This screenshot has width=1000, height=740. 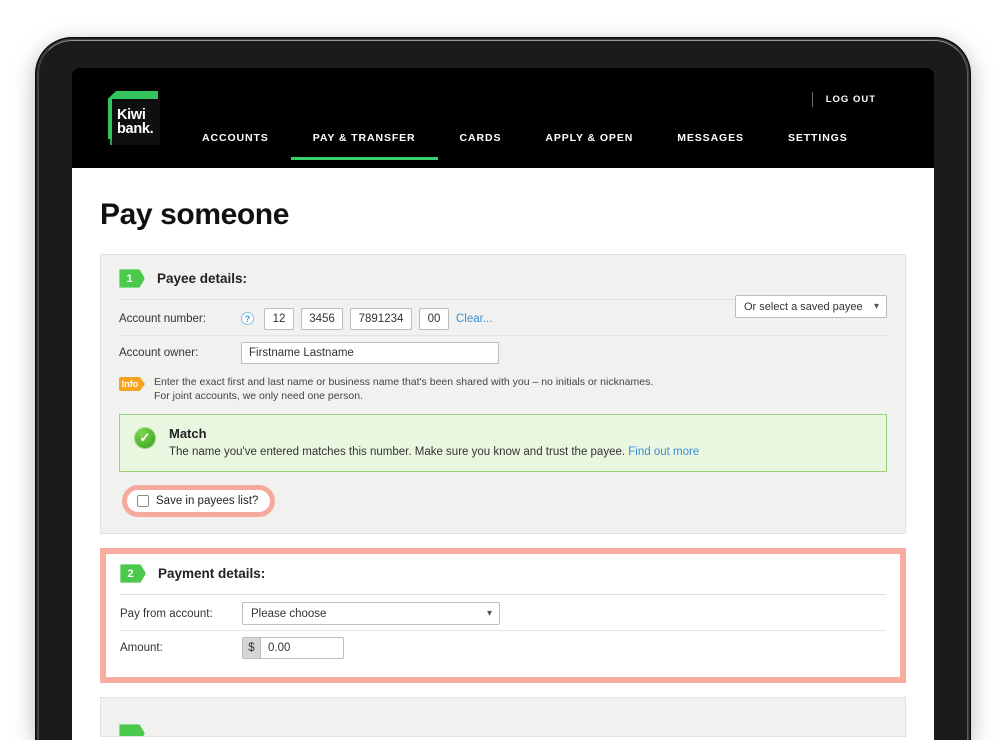 What do you see at coordinates (235, 146) in the screenshot?
I see `nav-item-accounts: ACCOUNTS` at bounding box center [235, 146].